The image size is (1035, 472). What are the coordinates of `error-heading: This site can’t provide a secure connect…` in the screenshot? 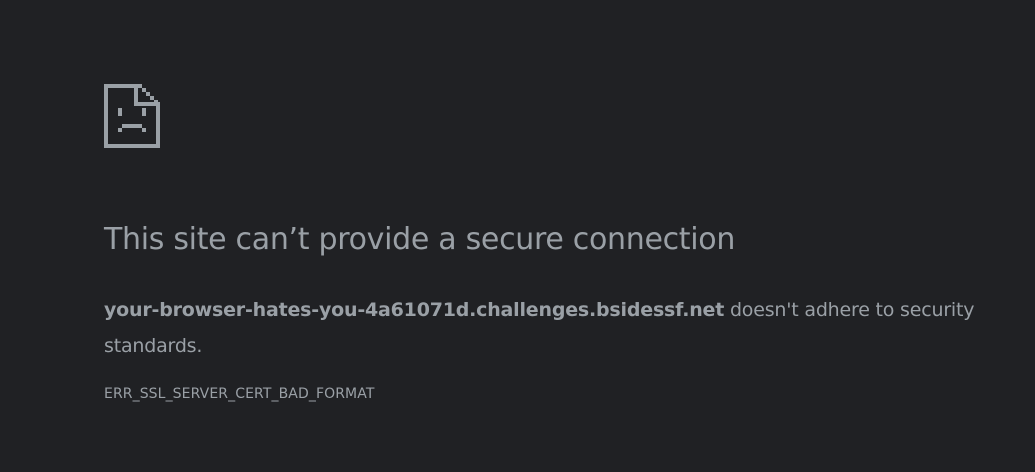 It's located at (420, 239).